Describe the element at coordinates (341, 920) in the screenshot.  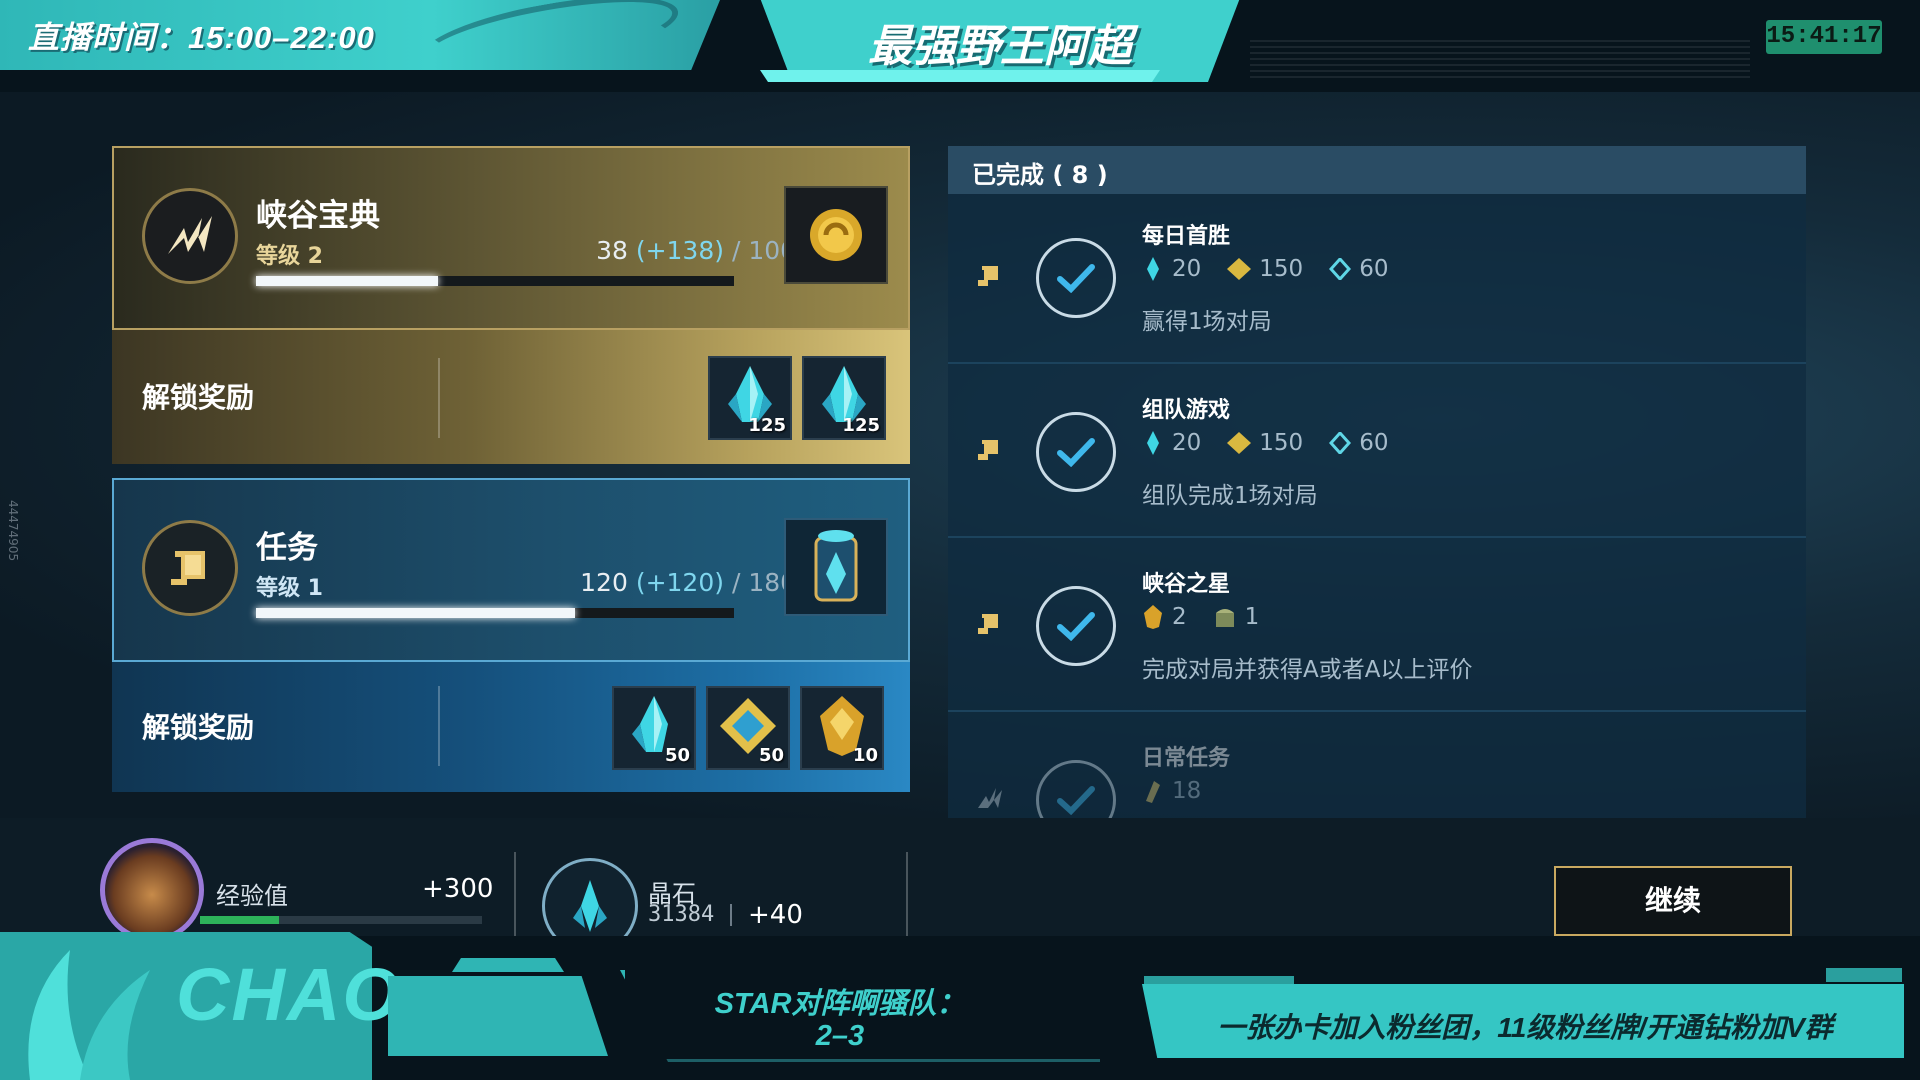
I see `exp-progress-bar` at that location.